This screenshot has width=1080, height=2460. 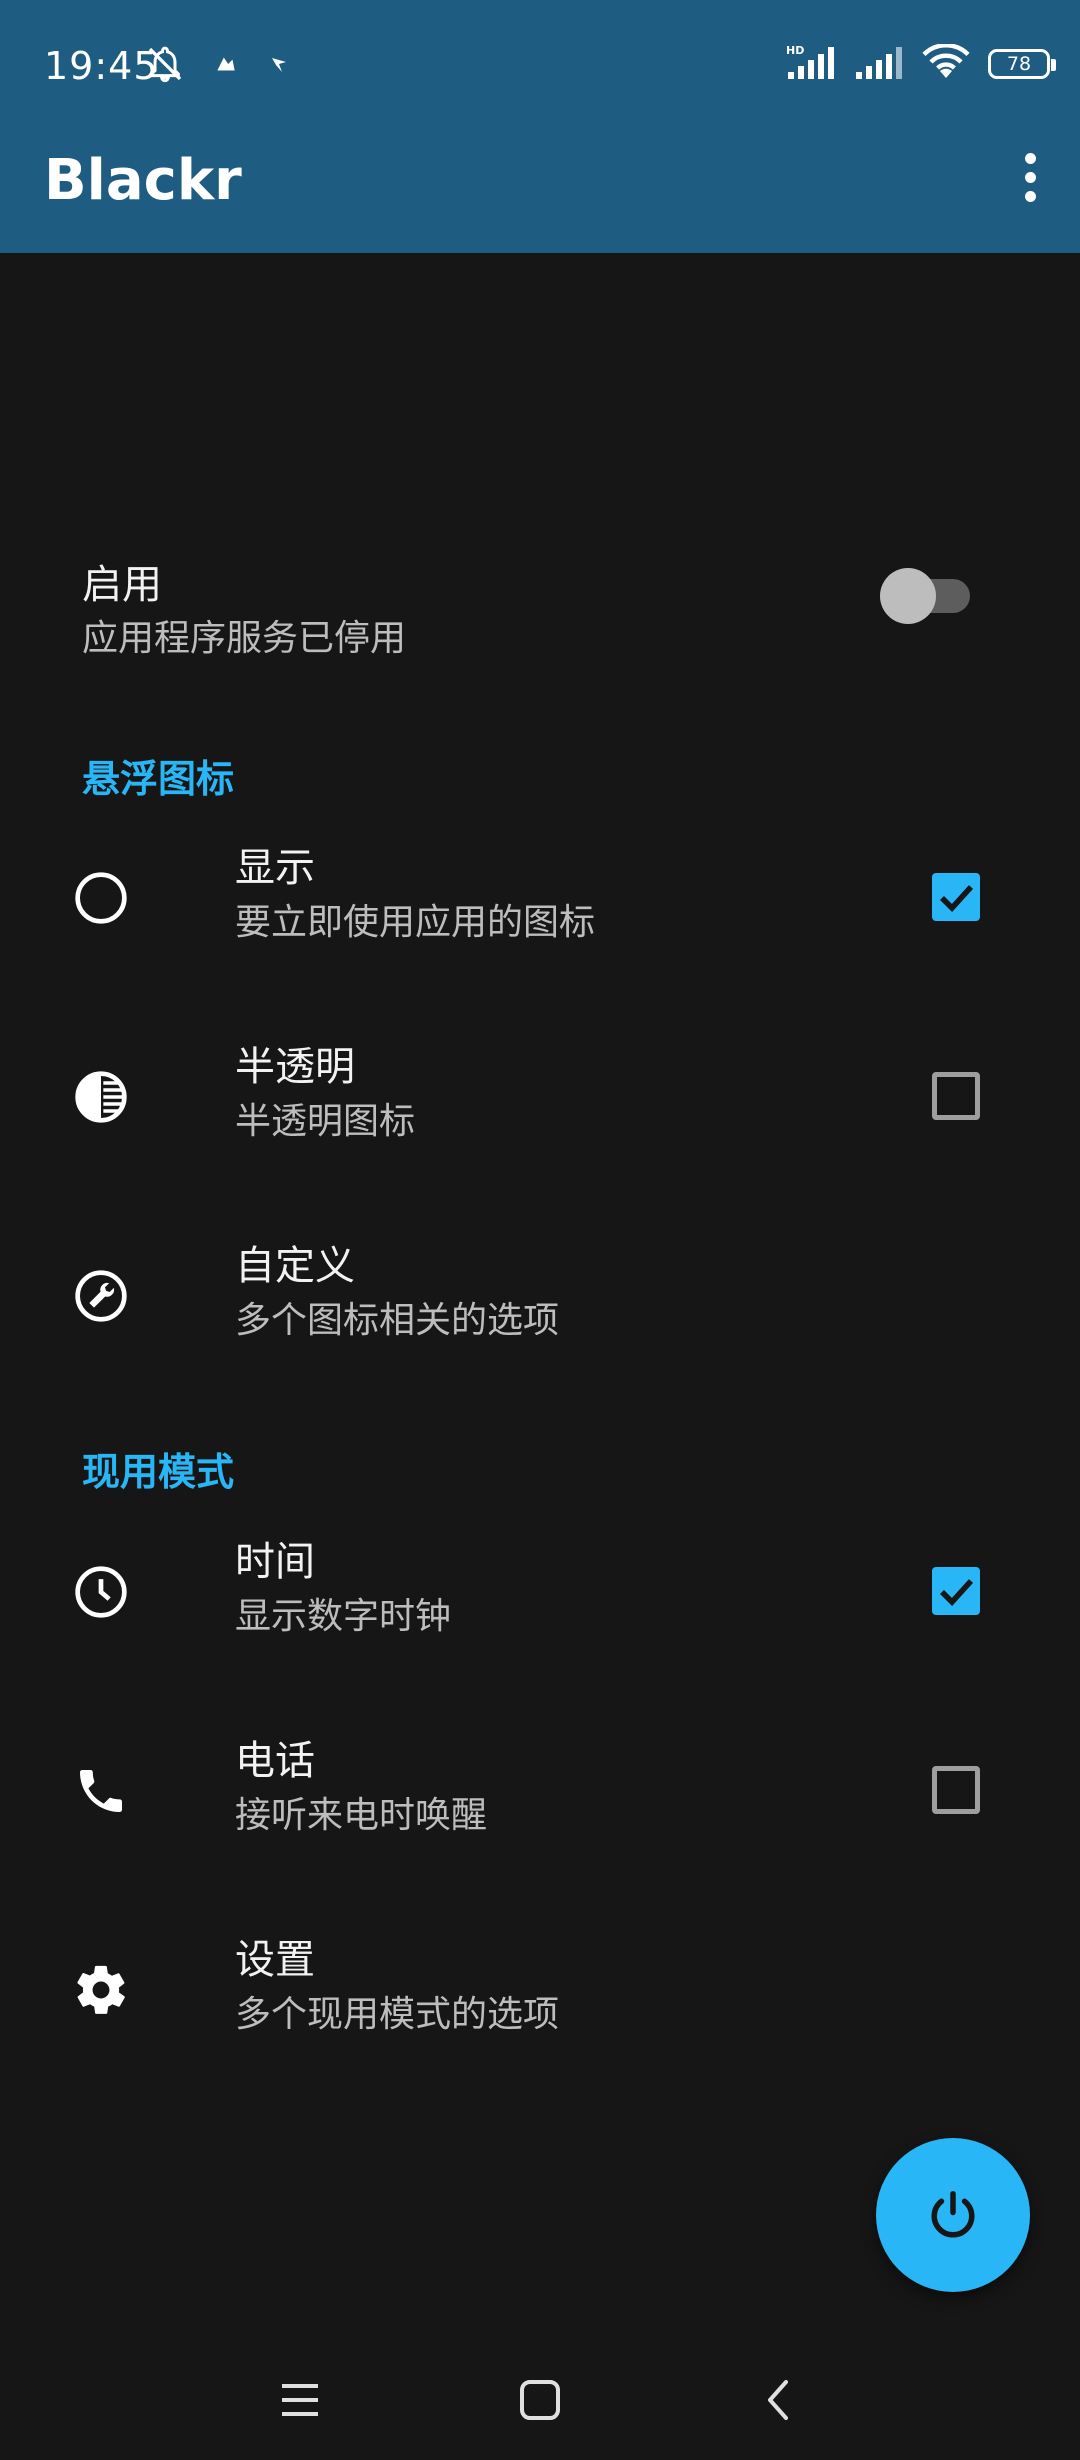 I want to click on system-nav-bar, so click(x=540, y=2400).